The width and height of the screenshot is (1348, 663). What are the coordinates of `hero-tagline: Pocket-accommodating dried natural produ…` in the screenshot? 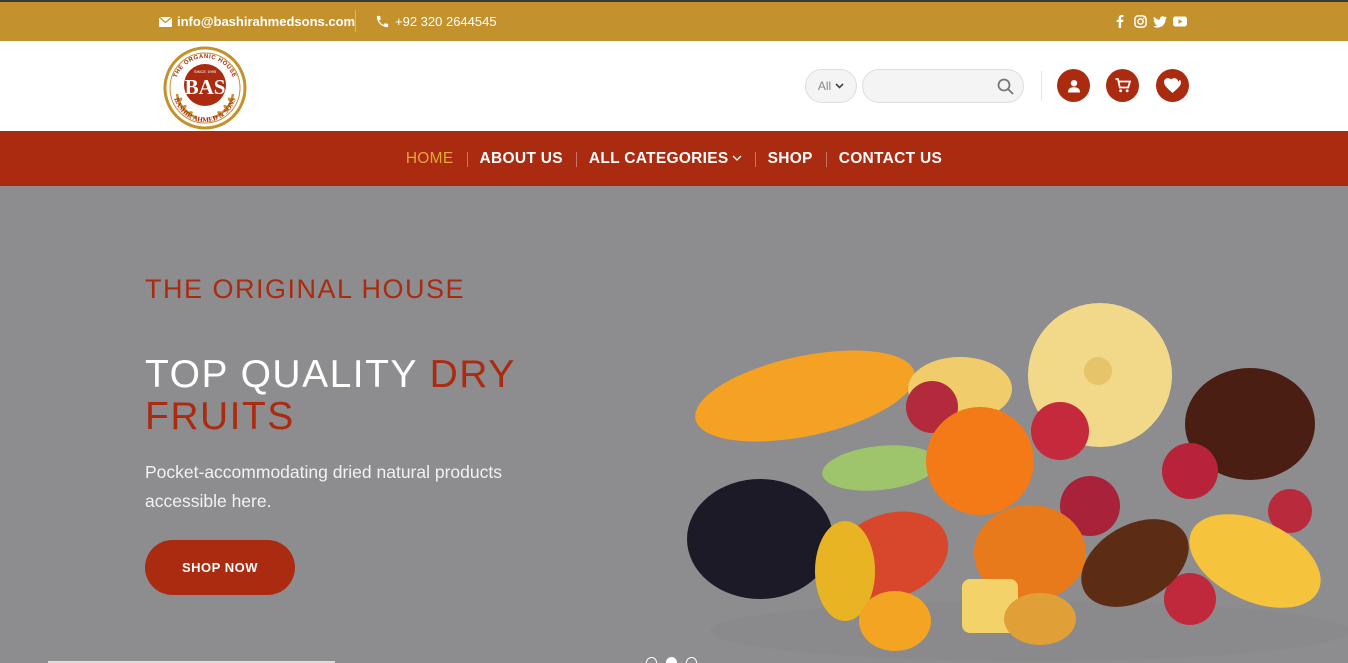 It's located at (323, 486).